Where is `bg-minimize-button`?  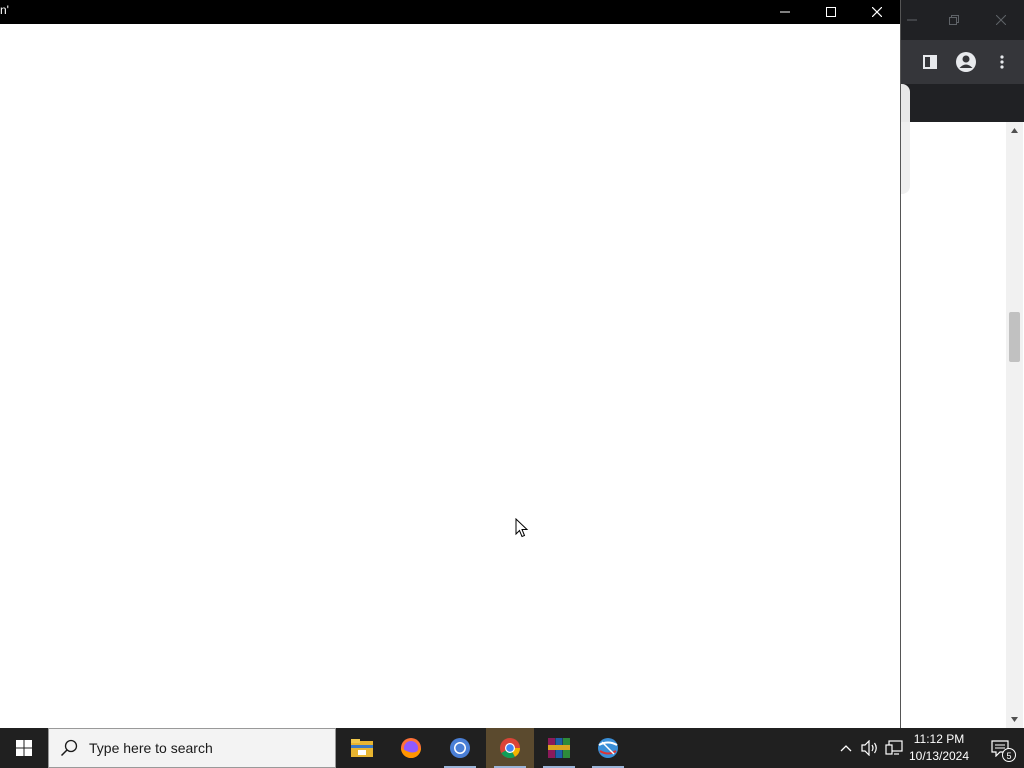 bg-minimize-button is located at coordinates (912, 20).